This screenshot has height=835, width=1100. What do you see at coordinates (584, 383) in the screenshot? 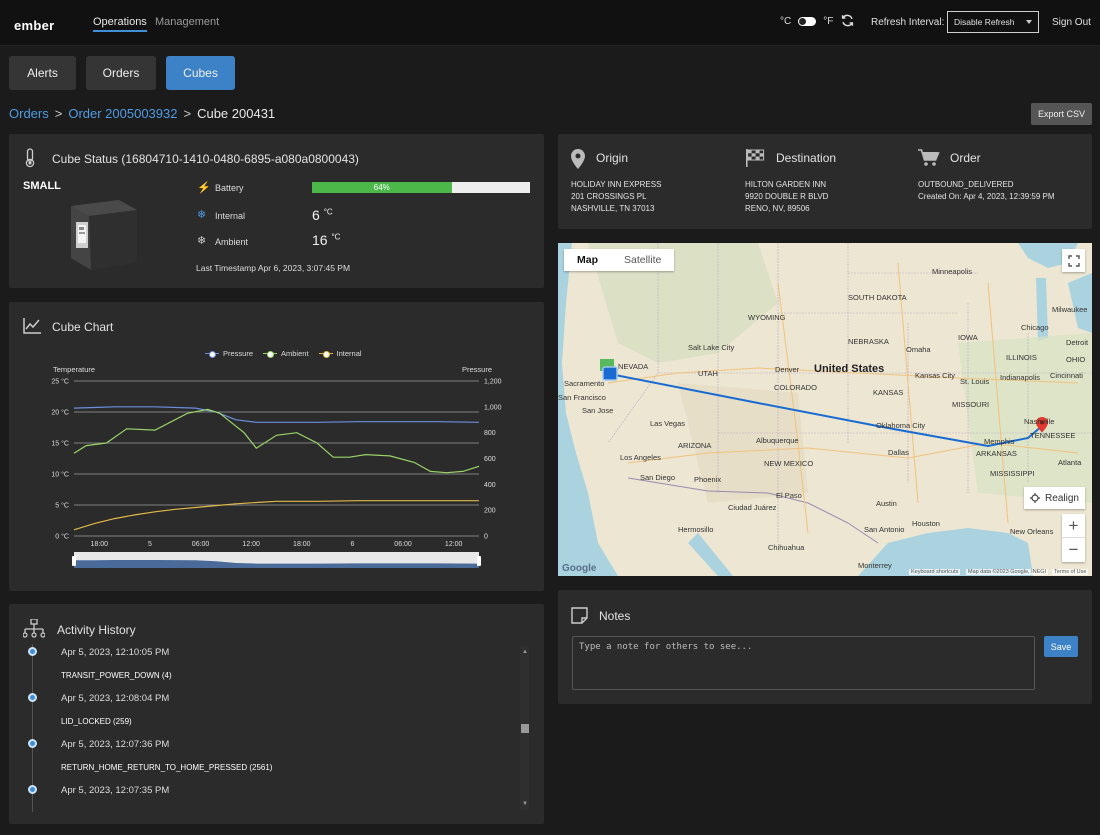
I see `map-city-label: Sacramento` at bounding box center [584, 383].